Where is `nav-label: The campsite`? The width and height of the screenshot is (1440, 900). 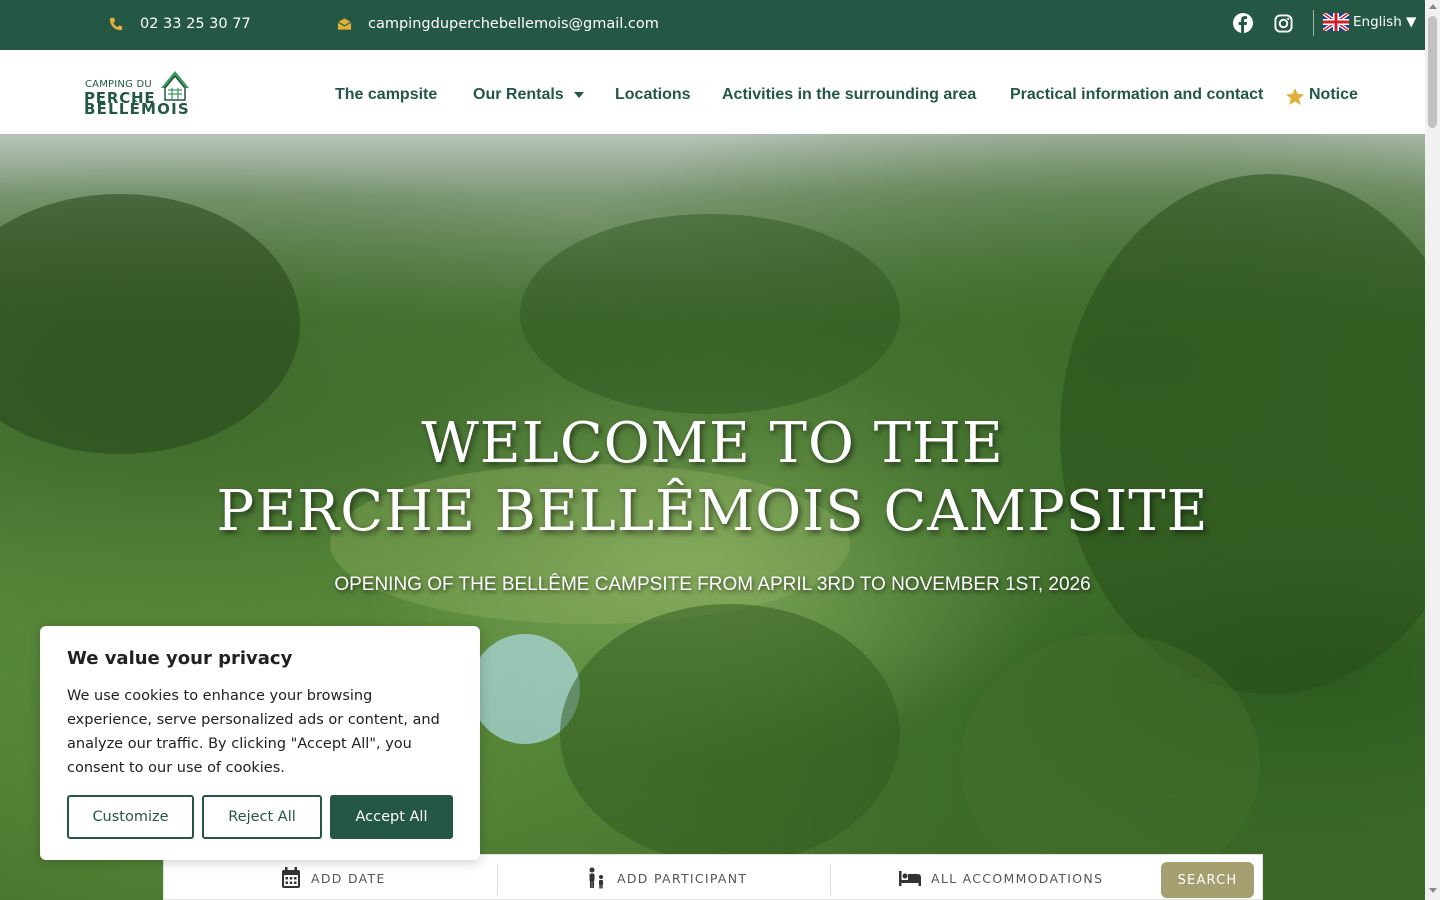
nav-label: The campsite is located at coordinates (386, 94).